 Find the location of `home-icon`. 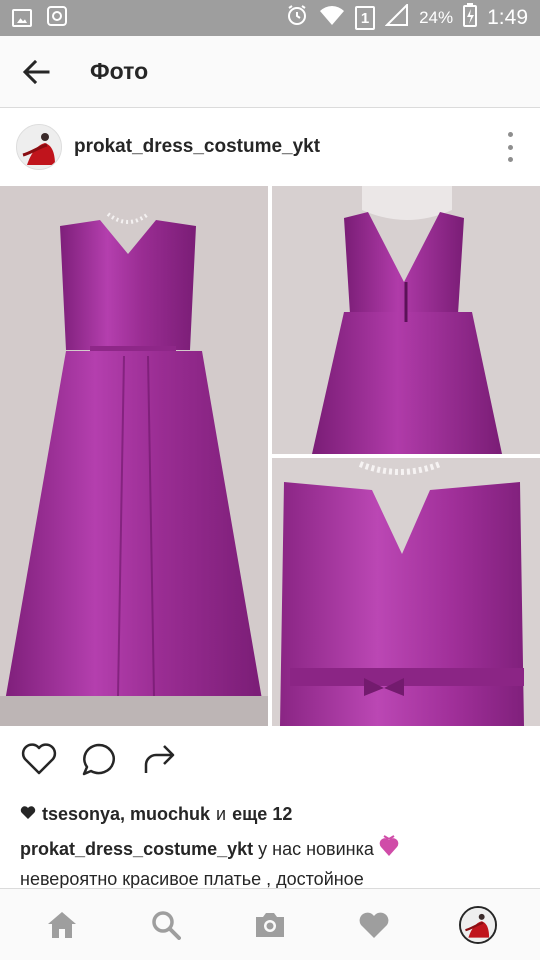

home-icon is located at coordinates (62, 924).